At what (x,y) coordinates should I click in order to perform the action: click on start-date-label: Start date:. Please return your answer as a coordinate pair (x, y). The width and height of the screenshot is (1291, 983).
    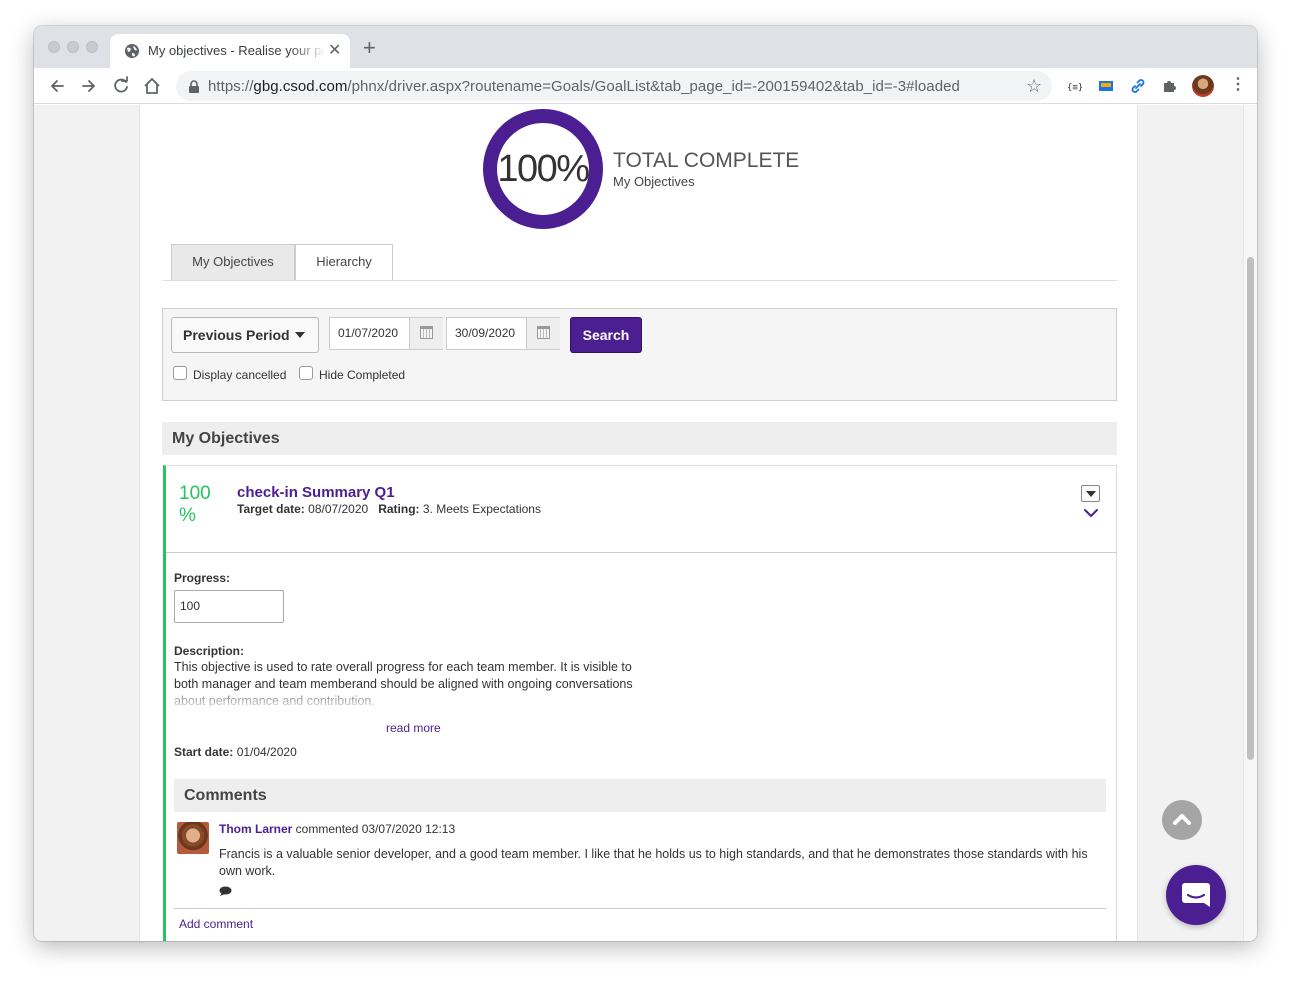
    Looking at the image, I should click on (204, 752).